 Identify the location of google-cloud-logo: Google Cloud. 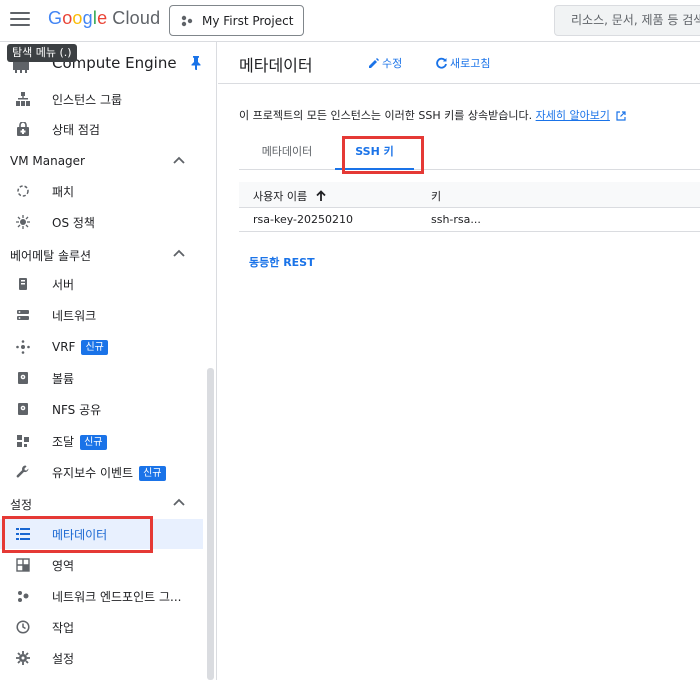
(104, 18).